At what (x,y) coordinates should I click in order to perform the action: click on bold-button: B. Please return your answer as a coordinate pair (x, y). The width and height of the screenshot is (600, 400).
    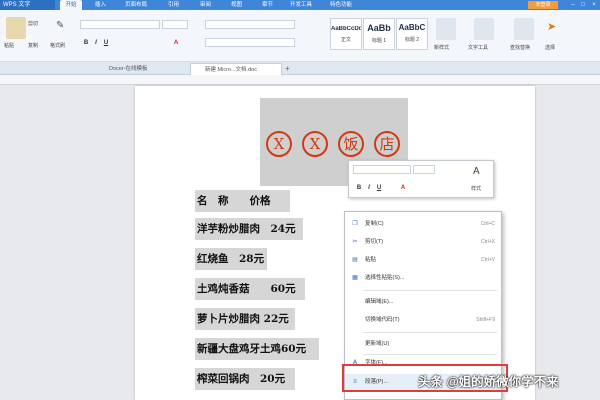
    Looking at the image, I should click on (86, 43).